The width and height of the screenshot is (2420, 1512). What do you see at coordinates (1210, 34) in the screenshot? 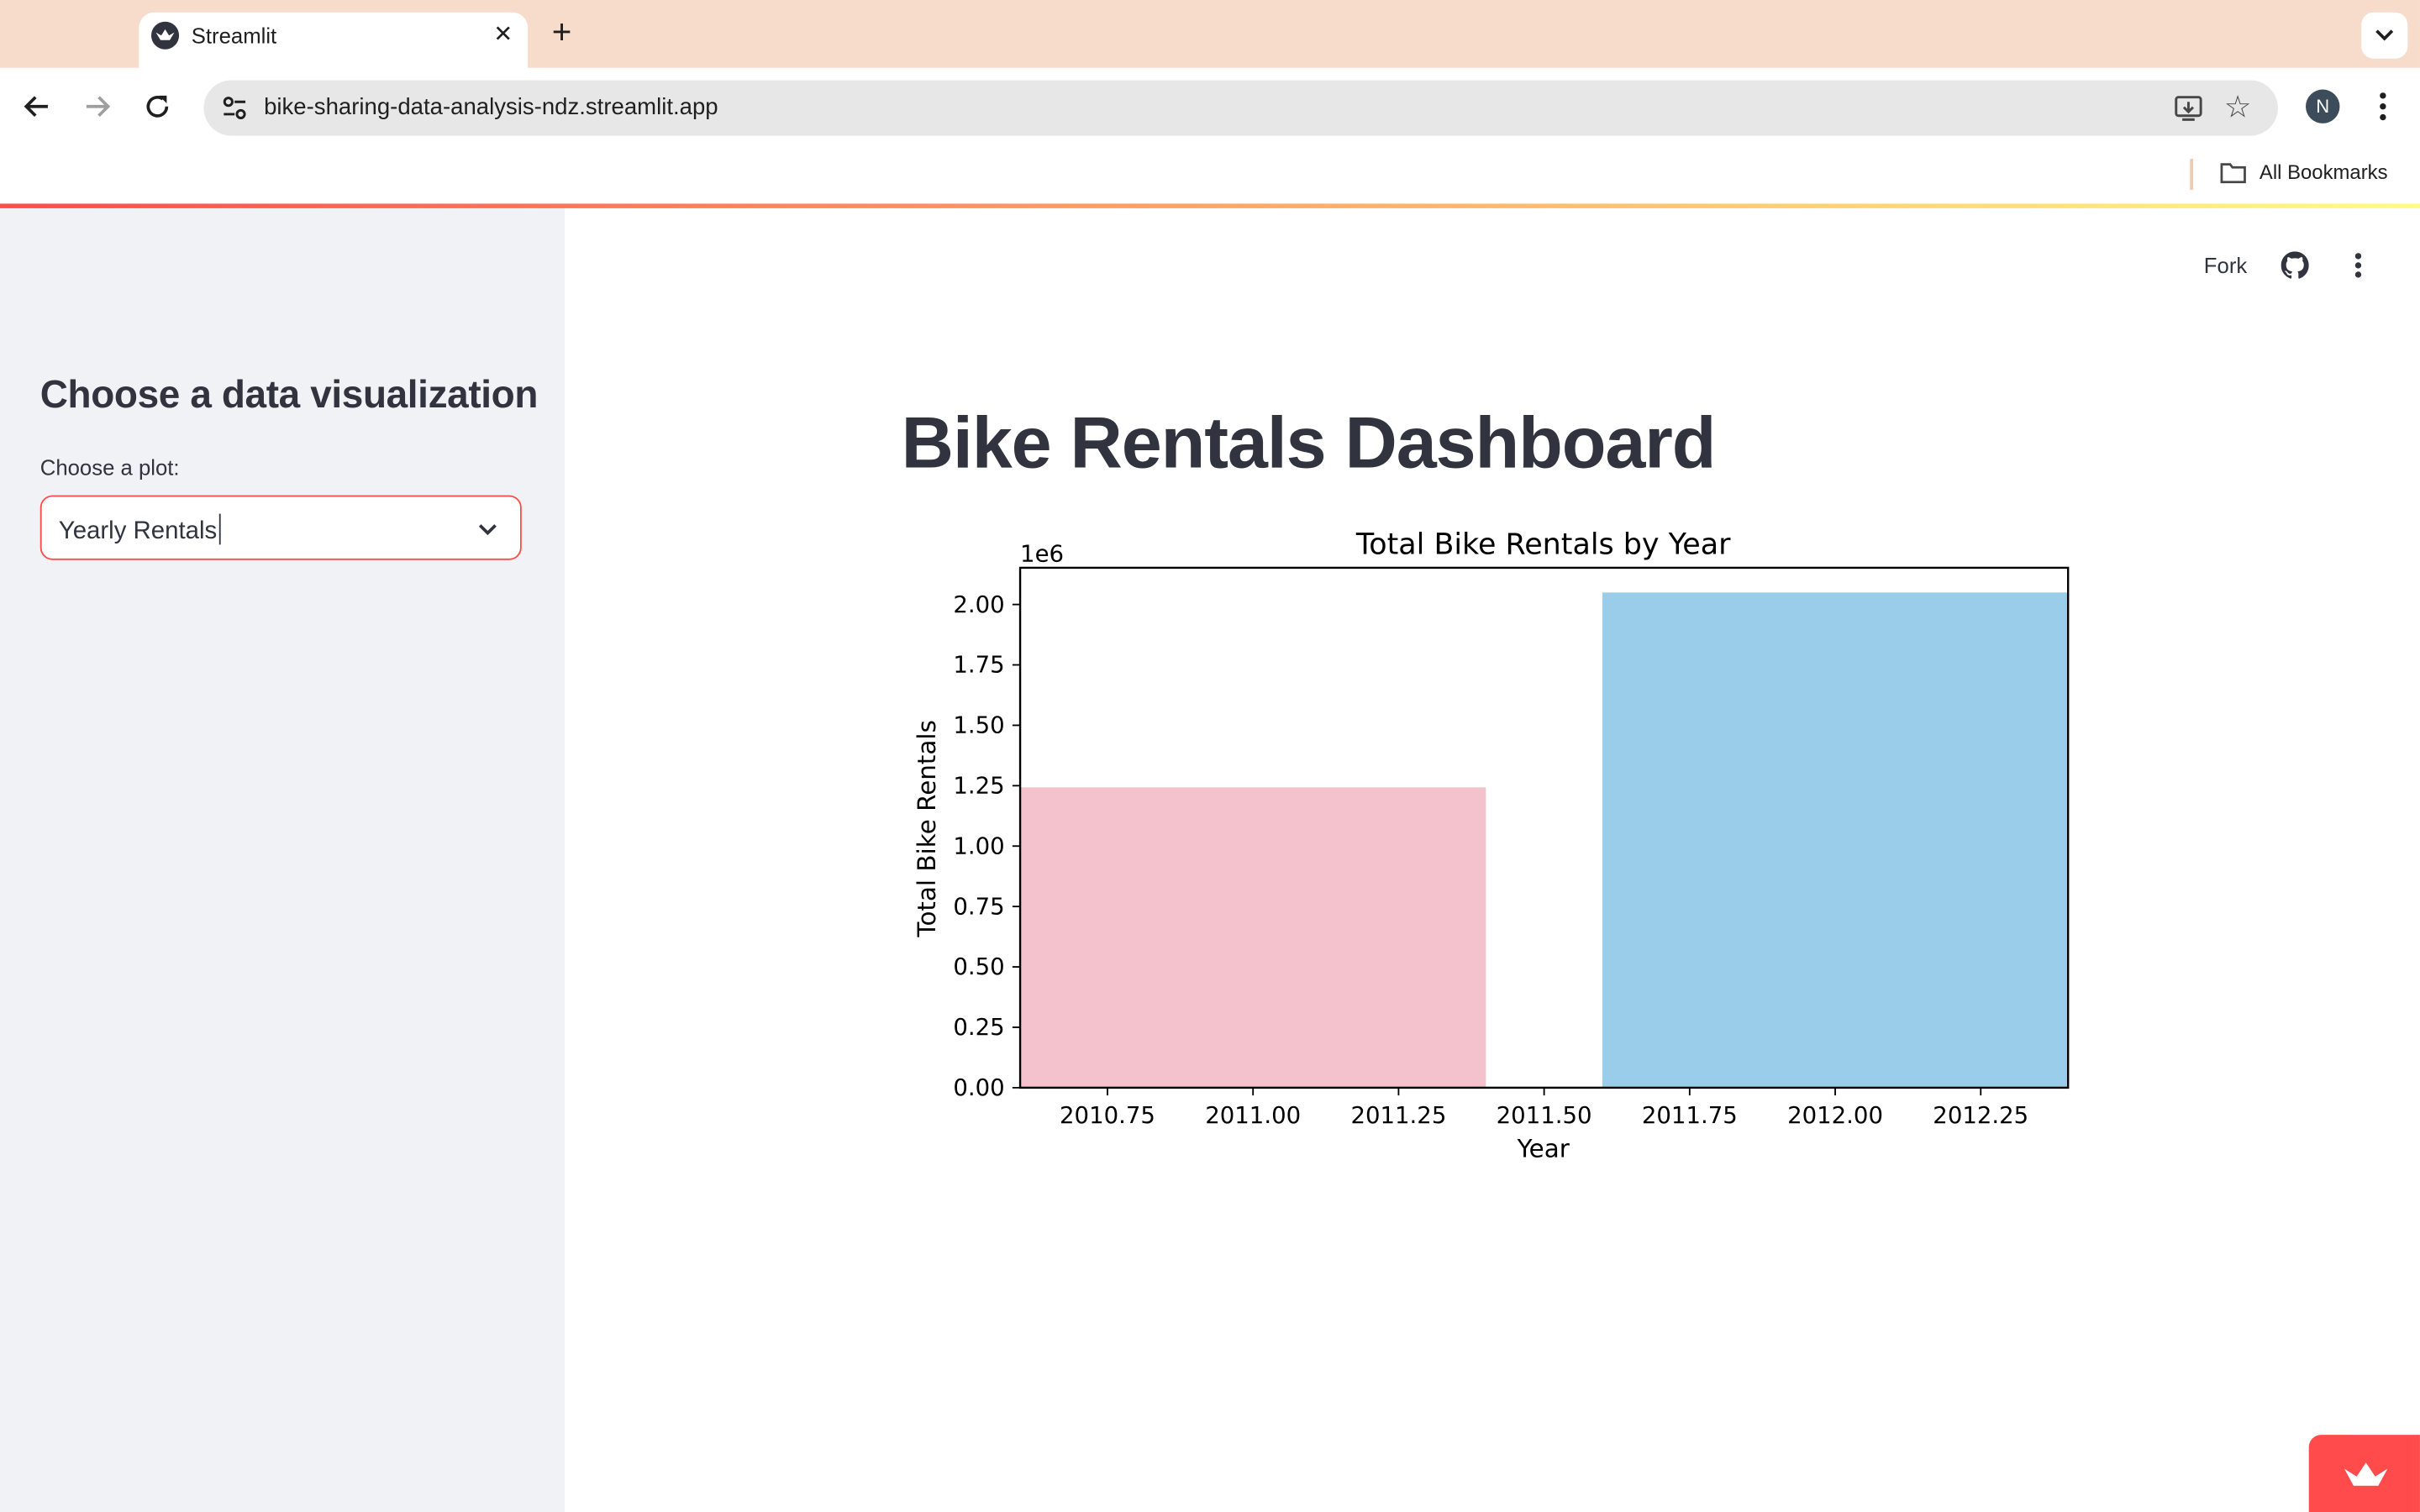
I see `browser-tab-strip: Streamlit ✕ +` at bounding box center [1210, 34].